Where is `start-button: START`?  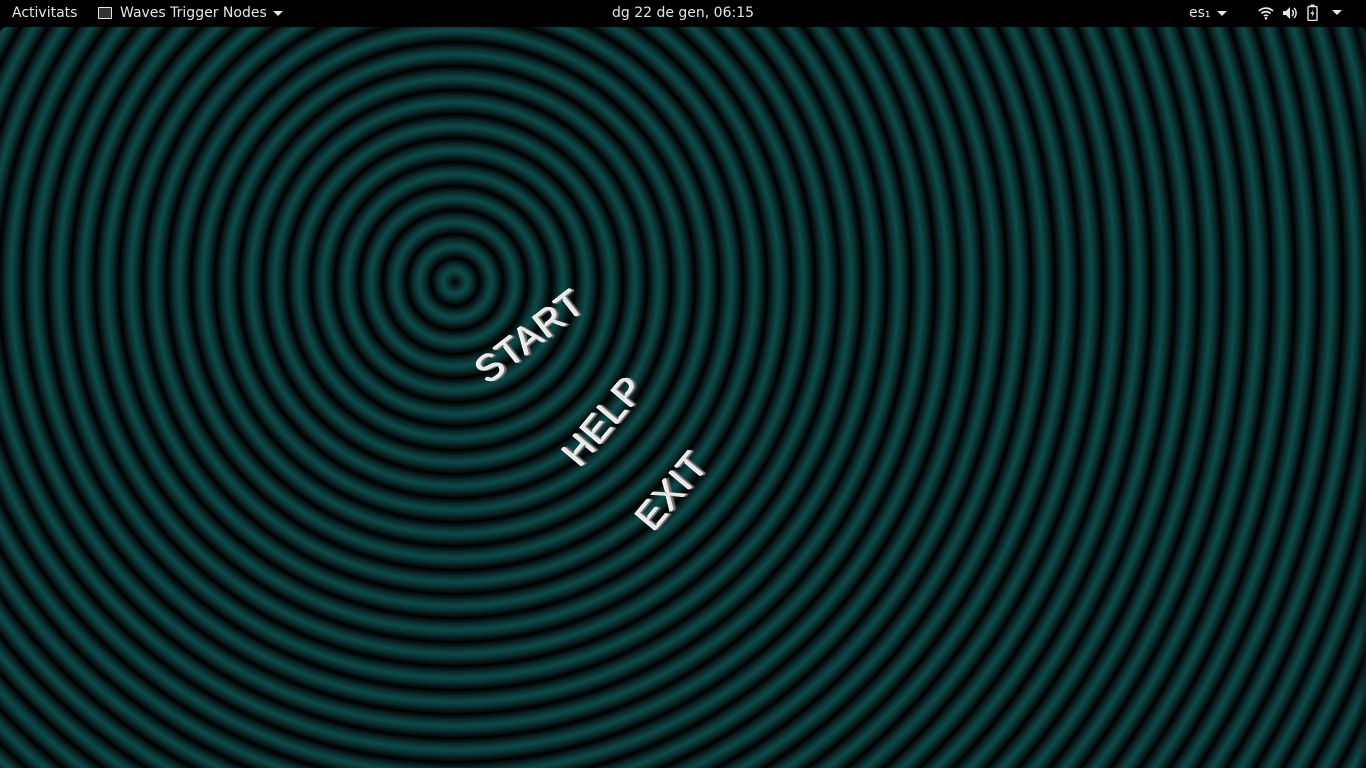
start-button: START is located at coordinates (531, 337).